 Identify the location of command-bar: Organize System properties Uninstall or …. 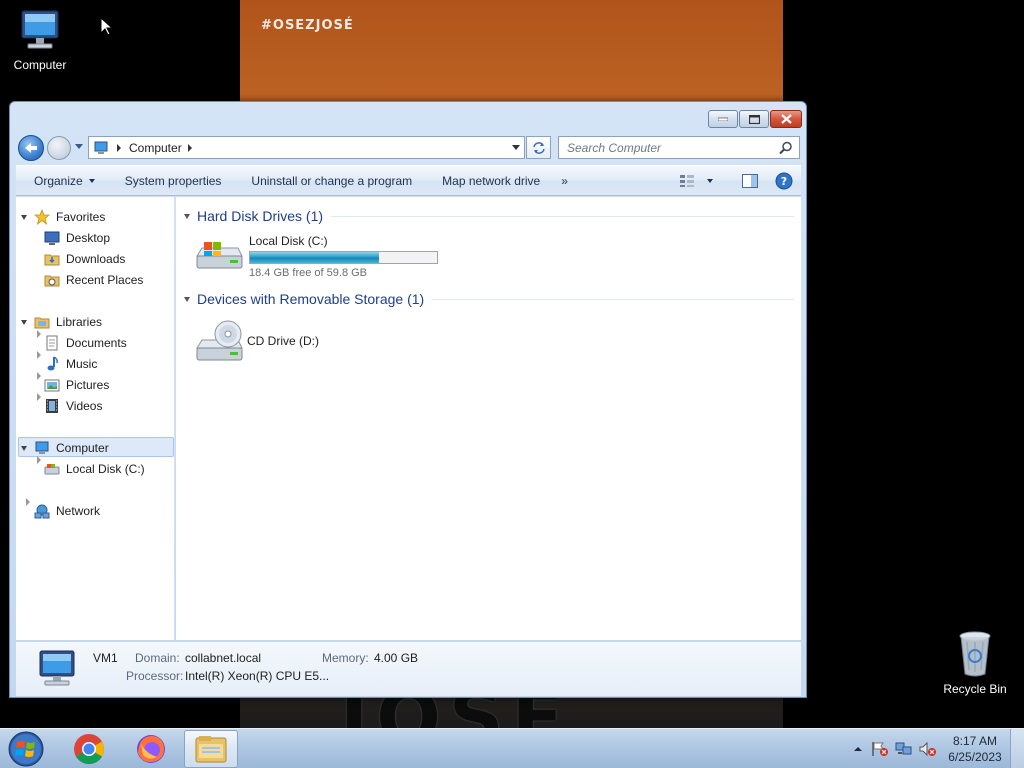
(408, 180).